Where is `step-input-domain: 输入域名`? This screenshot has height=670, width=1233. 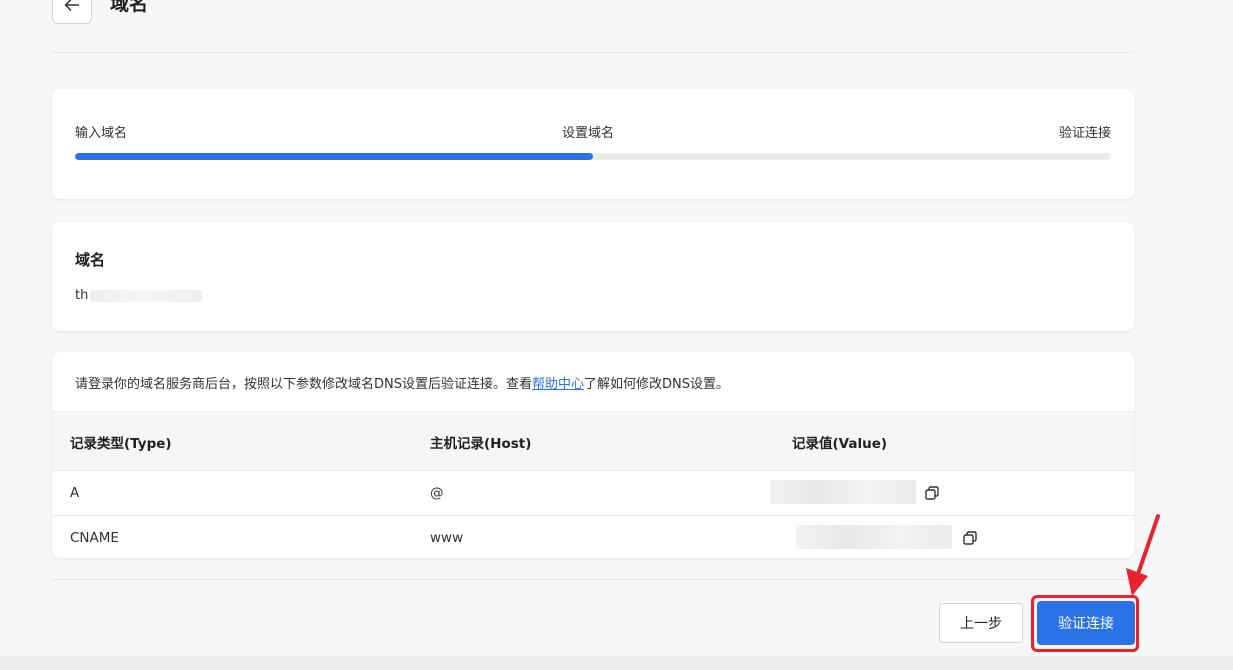 step-input-domain: 输入域名 is located at coordinates (101, 133).